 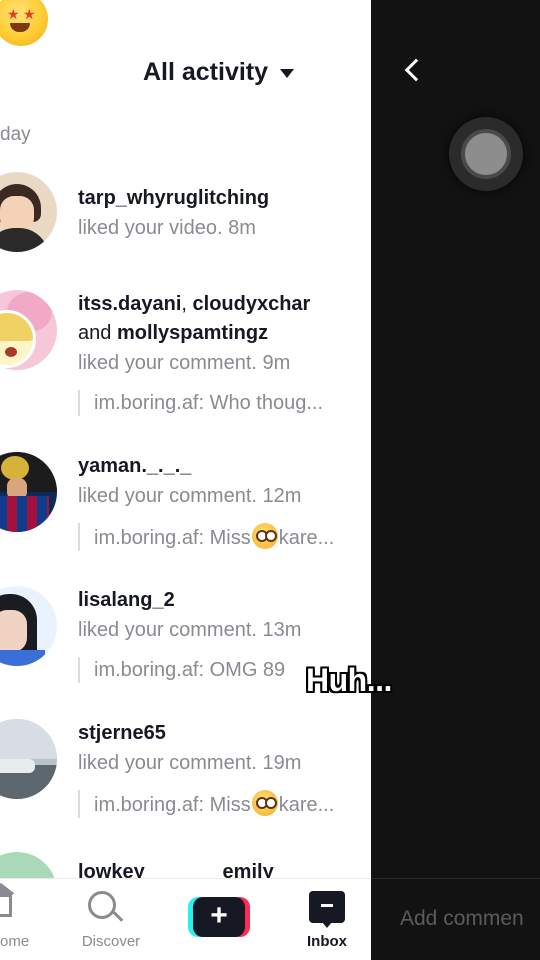 What do you see at coordinates (15, 134) in the screenshot?
I see `section-label: day` at bounding box center [15, 134].